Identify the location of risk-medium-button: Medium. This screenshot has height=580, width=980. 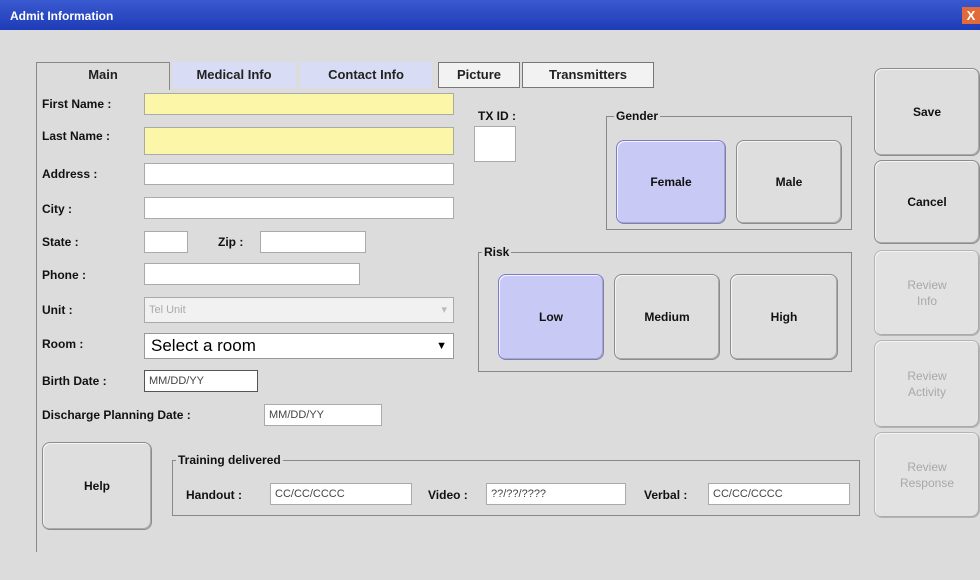
(667, 317).